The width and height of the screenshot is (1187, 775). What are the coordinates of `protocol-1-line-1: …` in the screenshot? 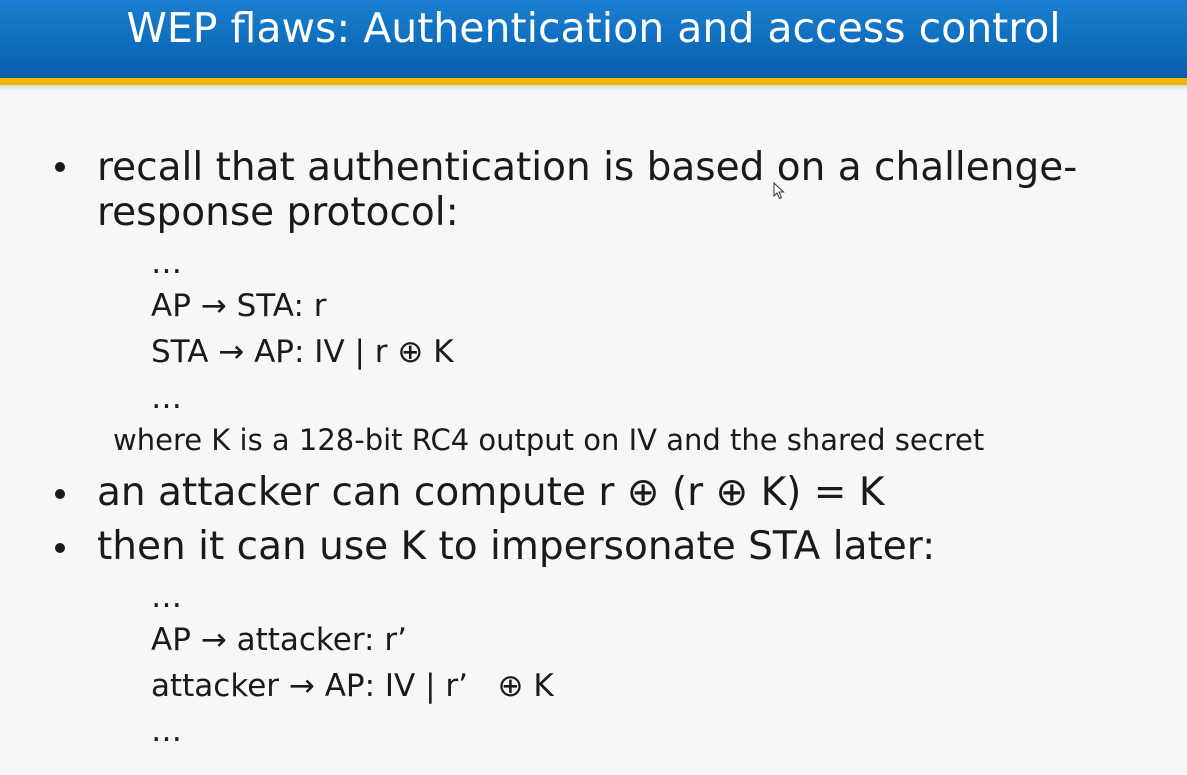 It's located at (166, 263).